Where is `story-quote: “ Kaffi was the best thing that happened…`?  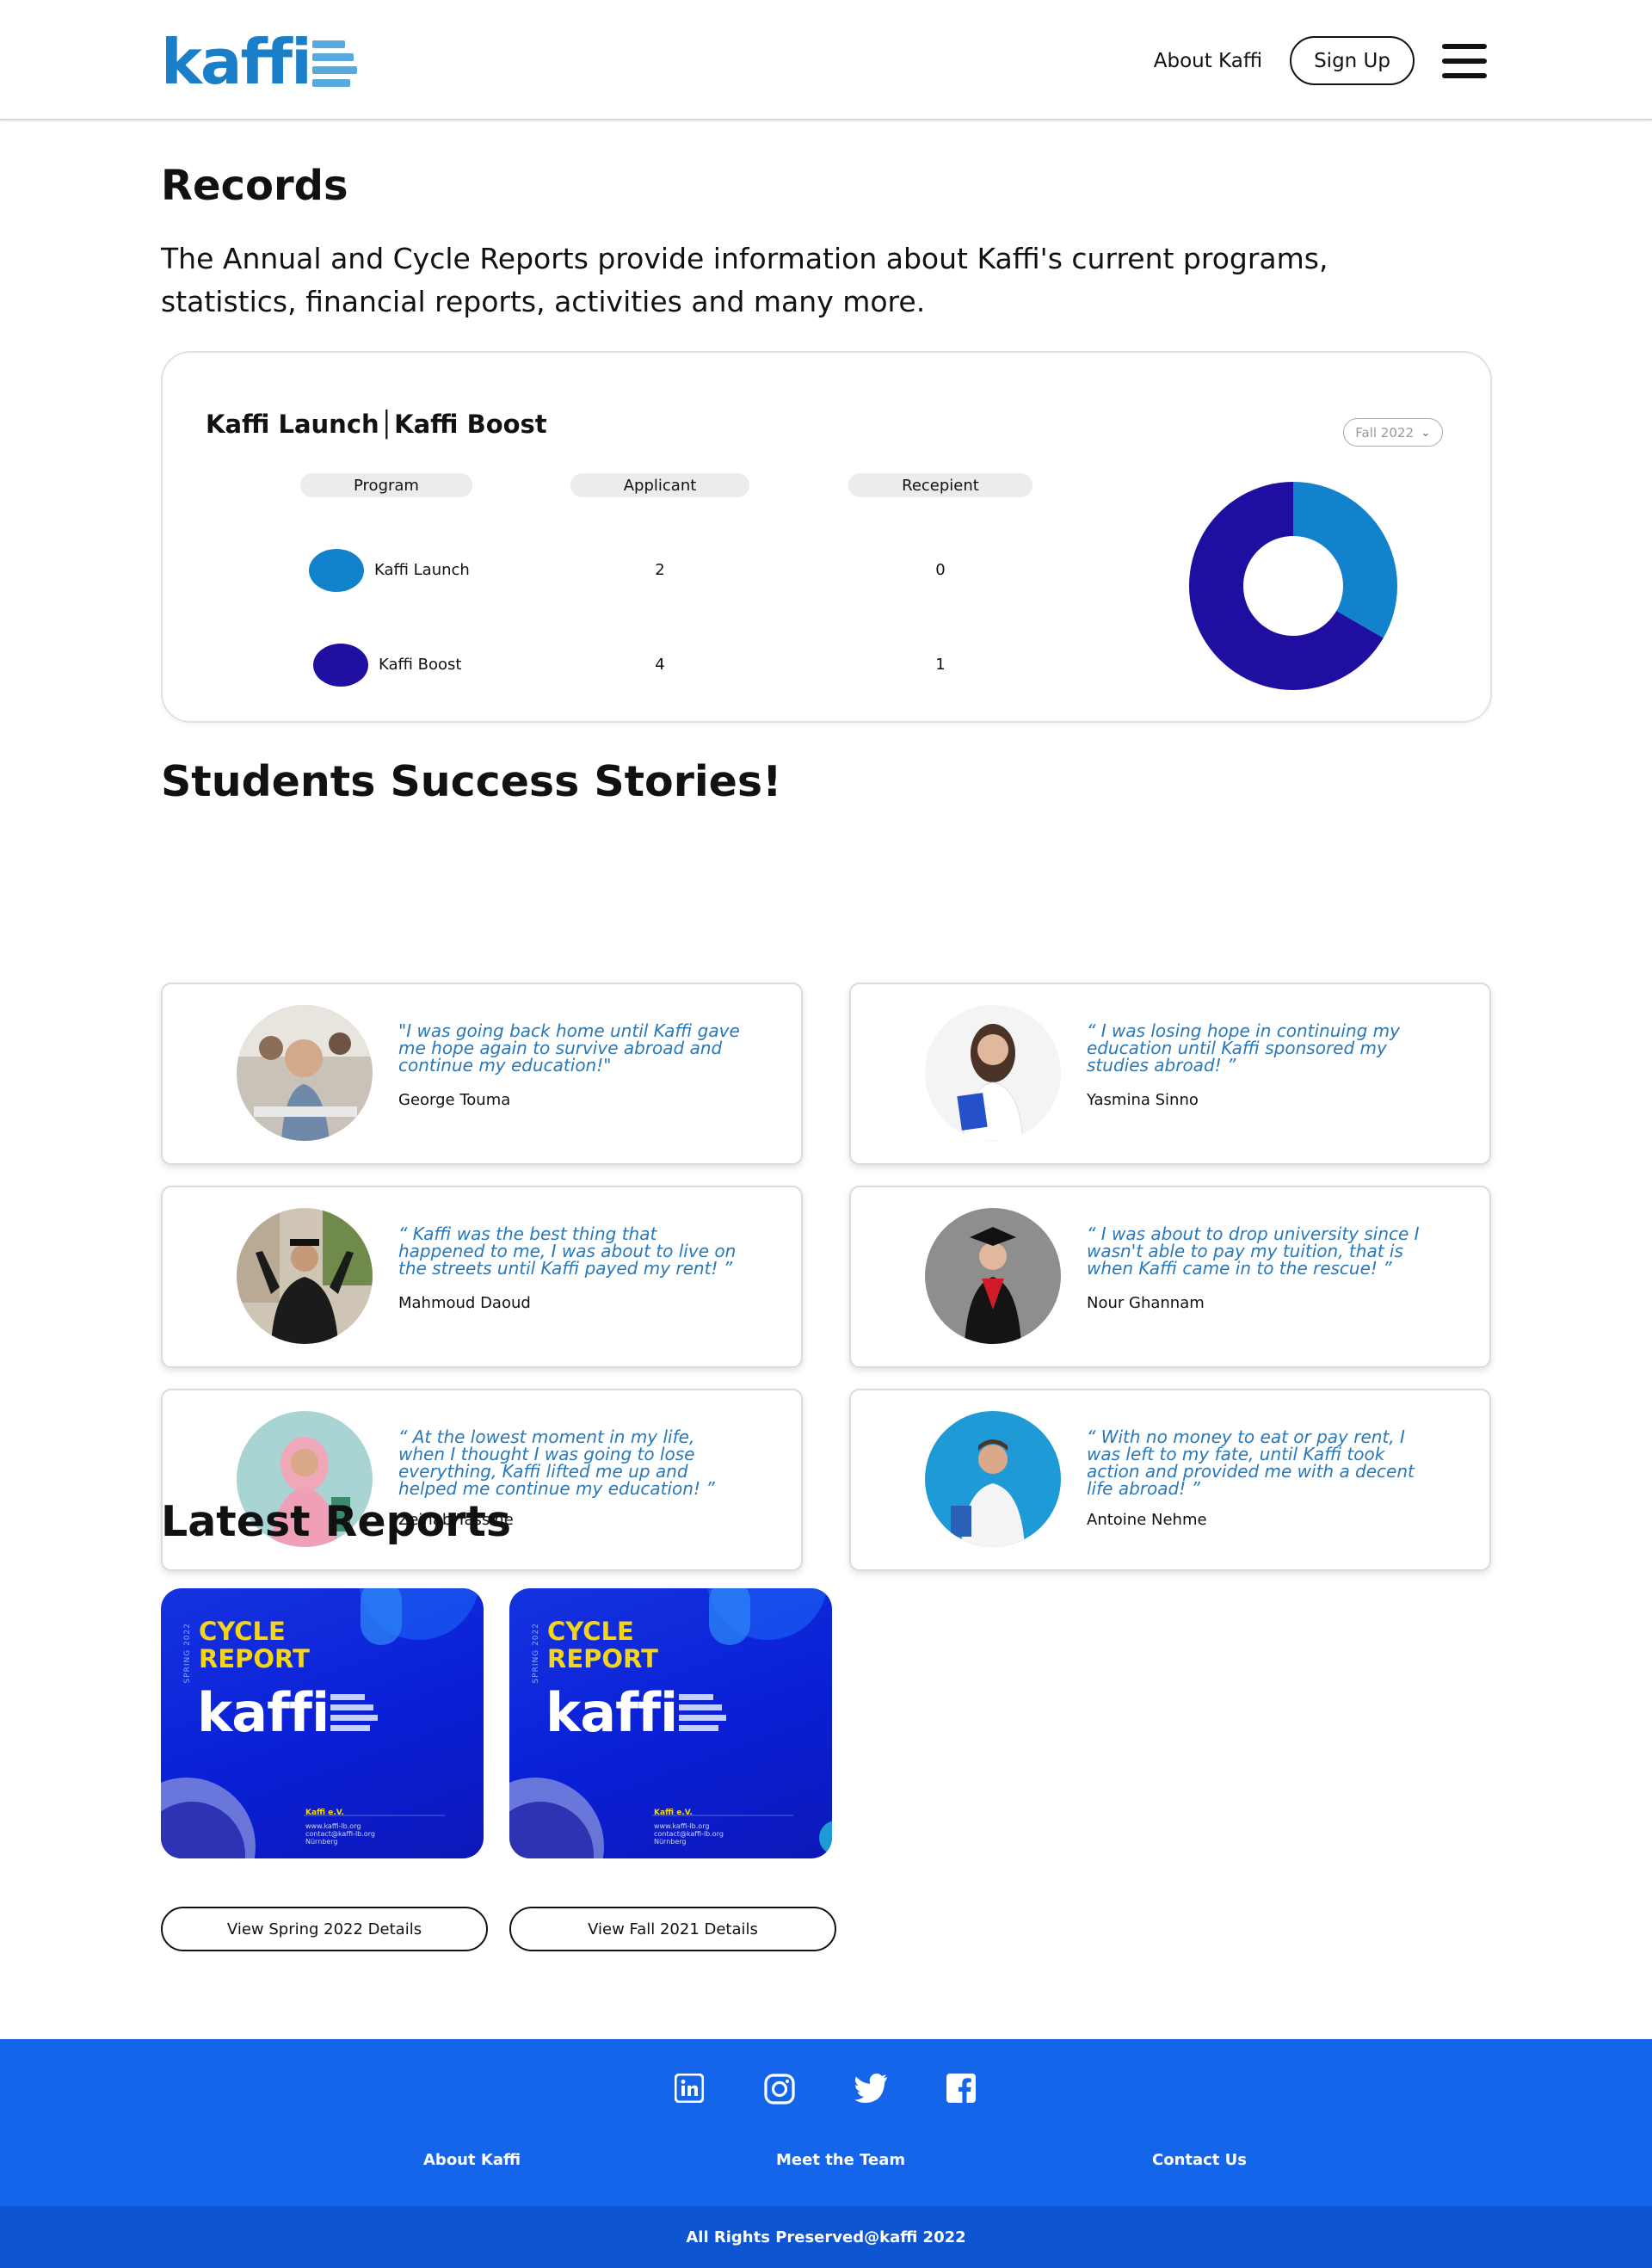 story-quote: “ Kaffi was the best thing that happened… is located at coordinates (567, 1251).